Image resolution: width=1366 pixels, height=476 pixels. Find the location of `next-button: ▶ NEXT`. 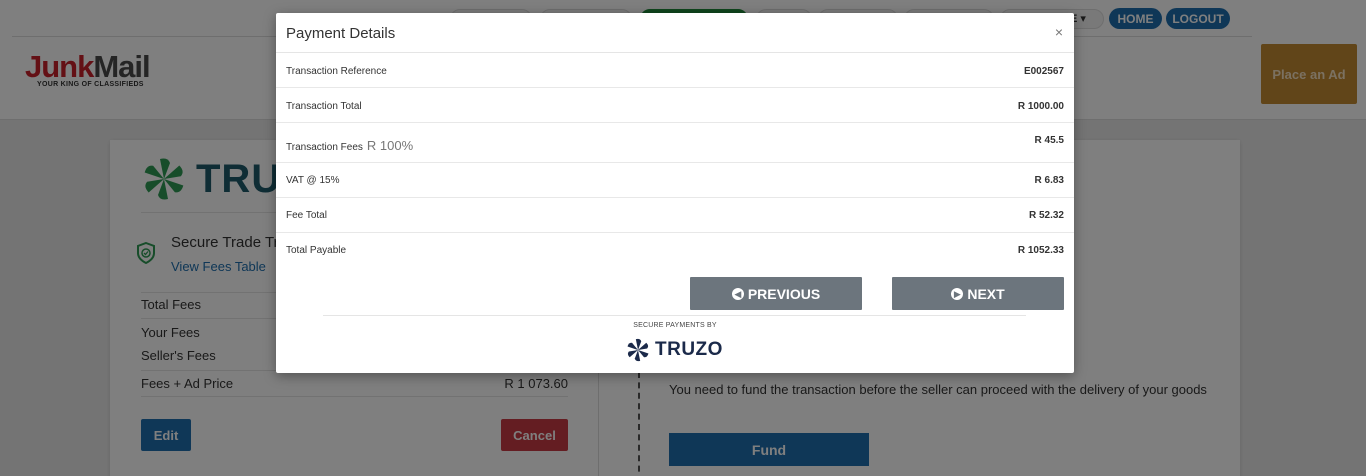

next-button: ▶ NEXT is located at coordinates (978, 293).